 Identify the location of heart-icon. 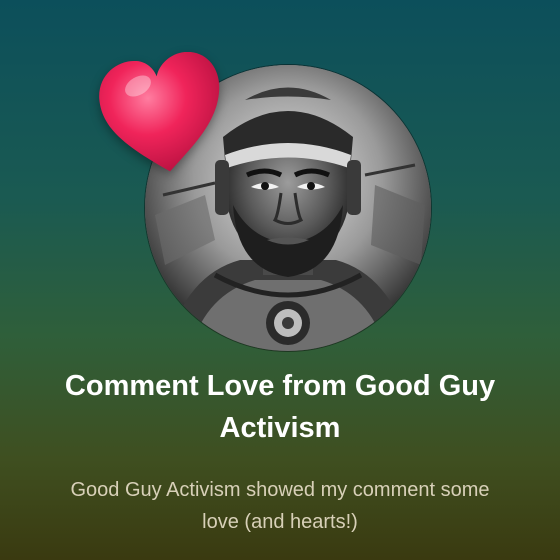
(159, 112).